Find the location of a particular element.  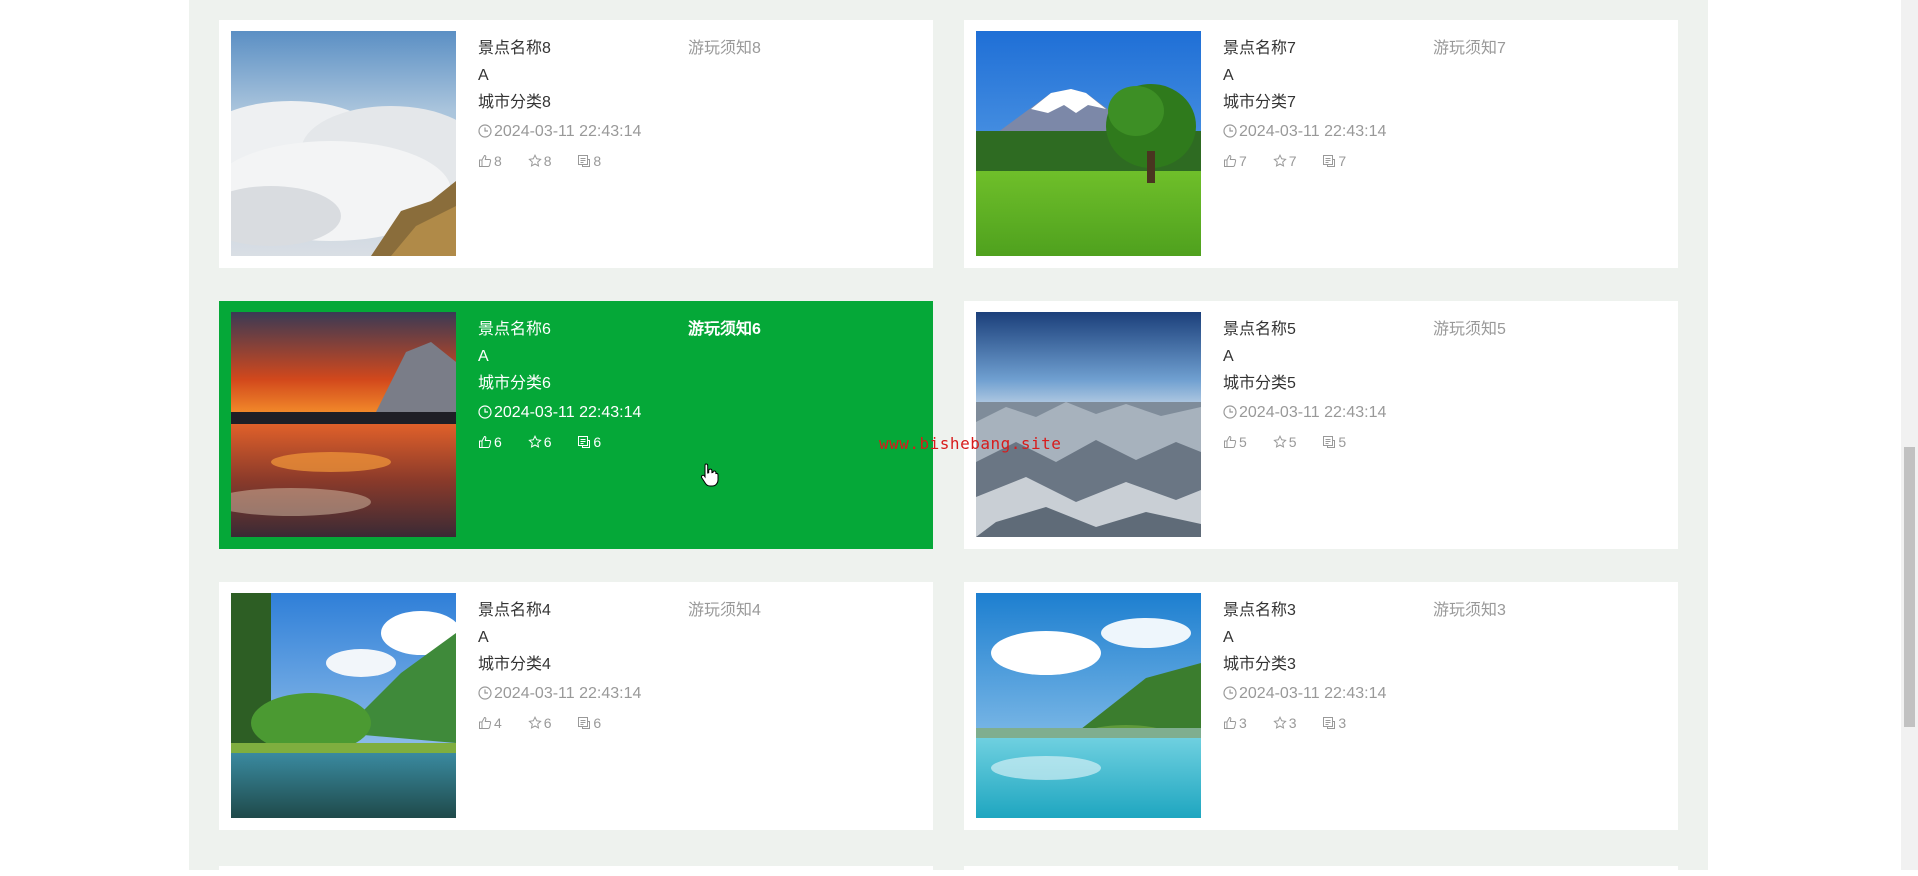

favorite-count: 7 is located at coordinates (1292, 161).